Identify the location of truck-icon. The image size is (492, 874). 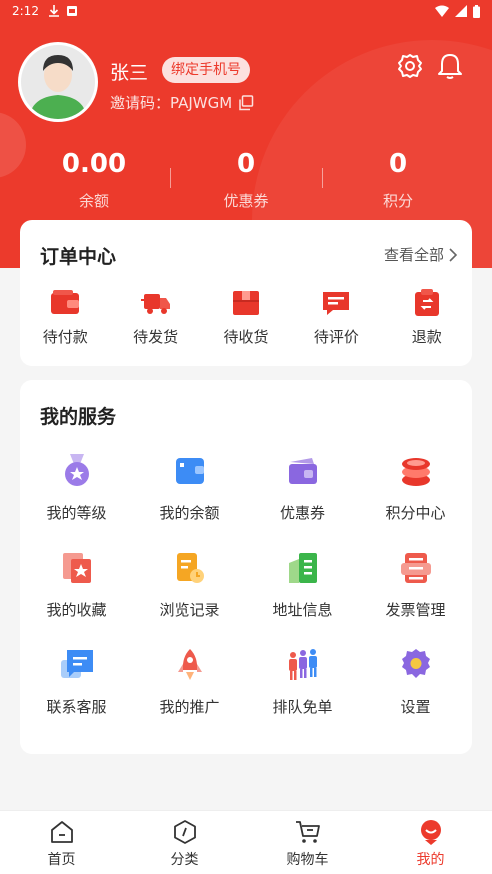
(155, 304).